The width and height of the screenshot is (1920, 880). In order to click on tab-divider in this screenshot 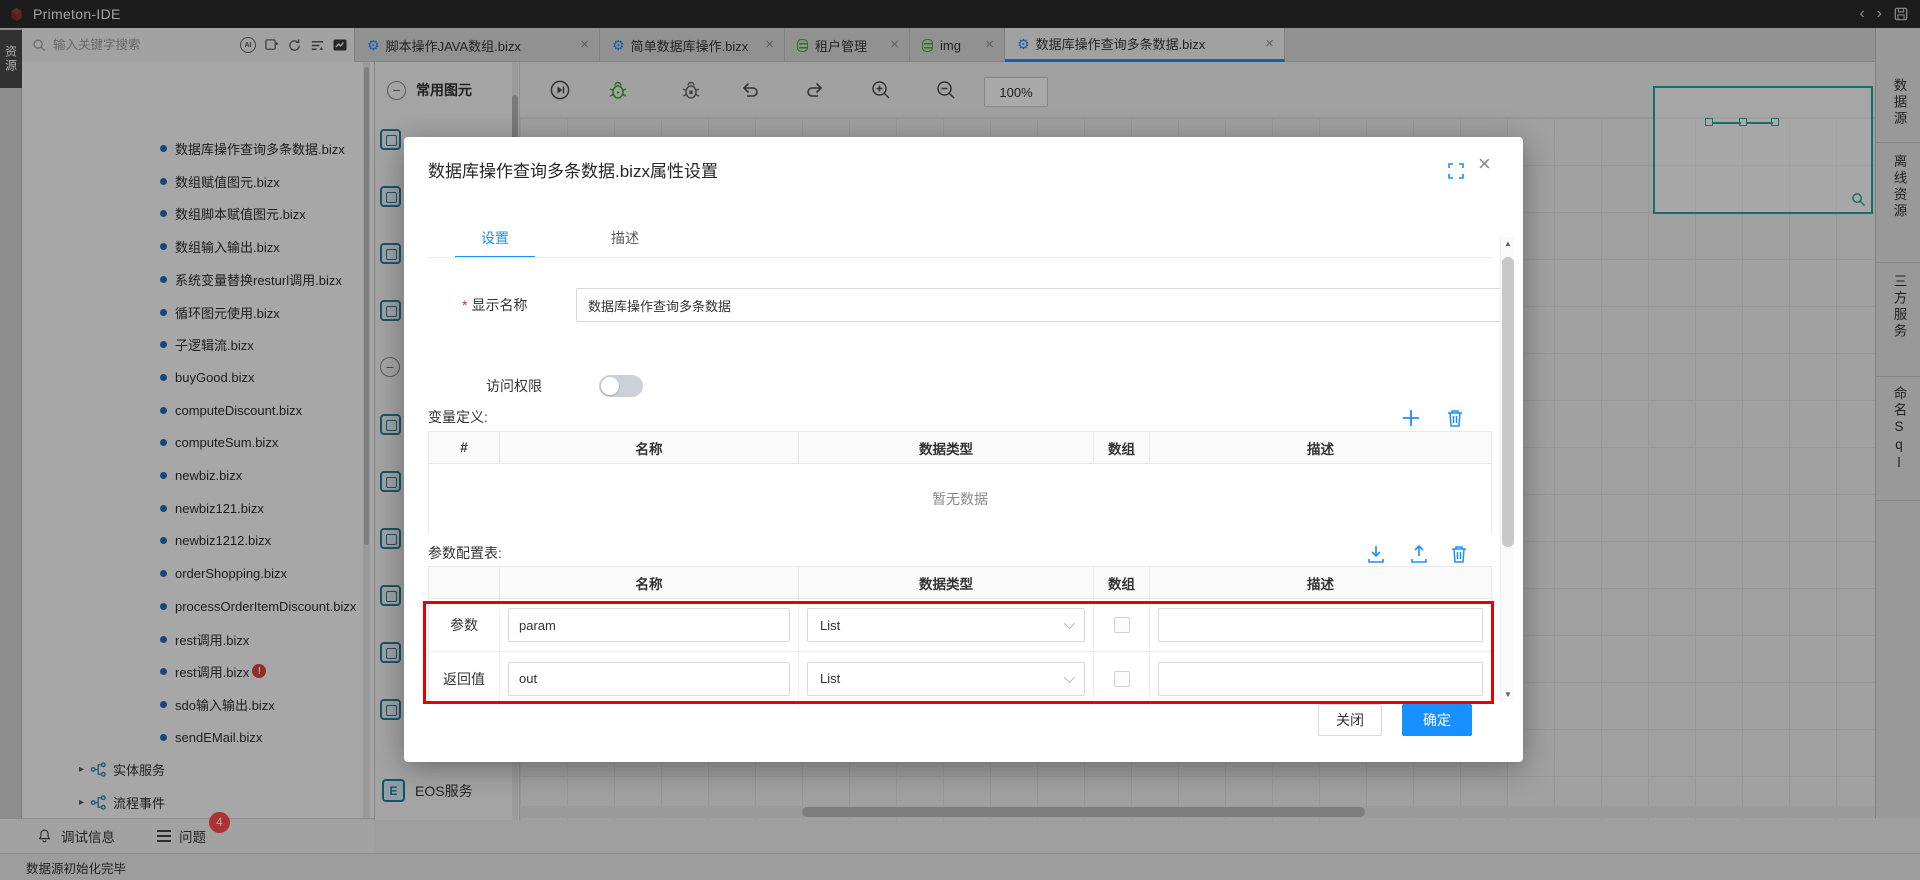, I will do `click(960, 257)`.